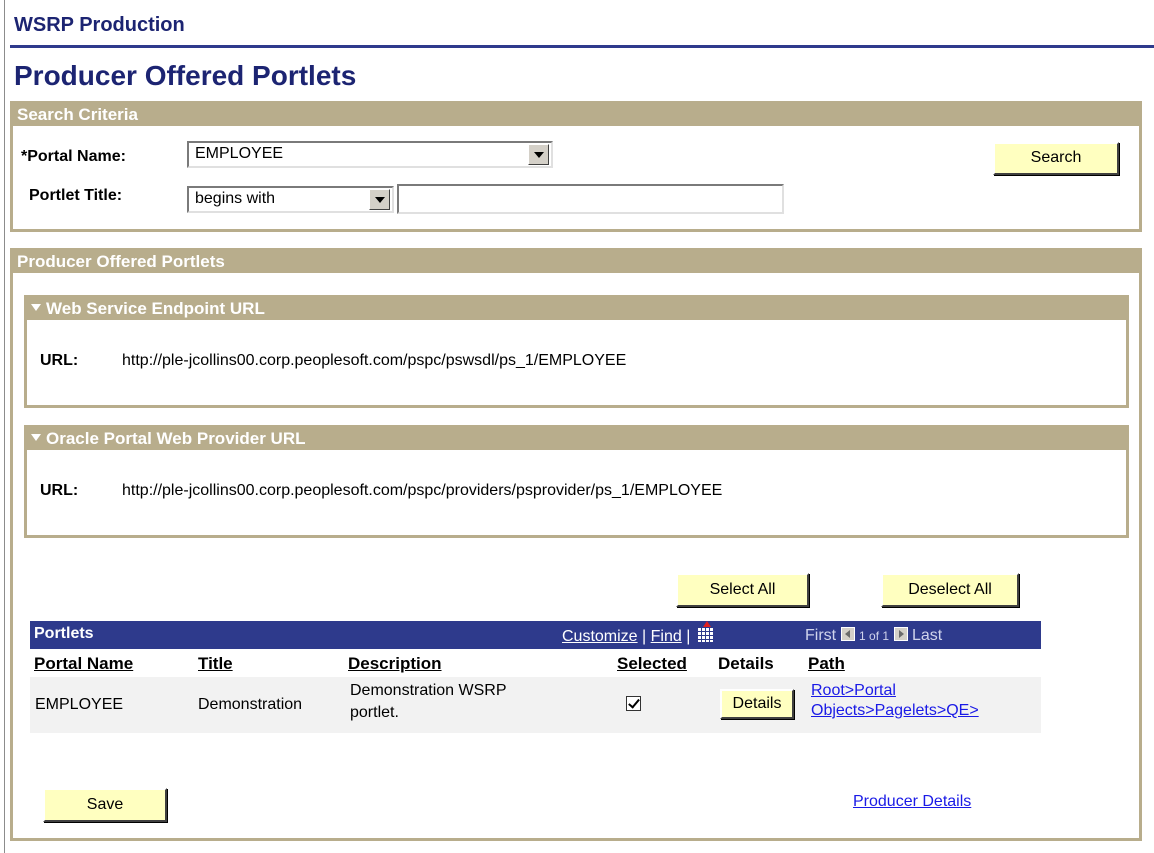 This screenshot has height=853, width=1154. I want to click on title-divider, so click(582, 46).